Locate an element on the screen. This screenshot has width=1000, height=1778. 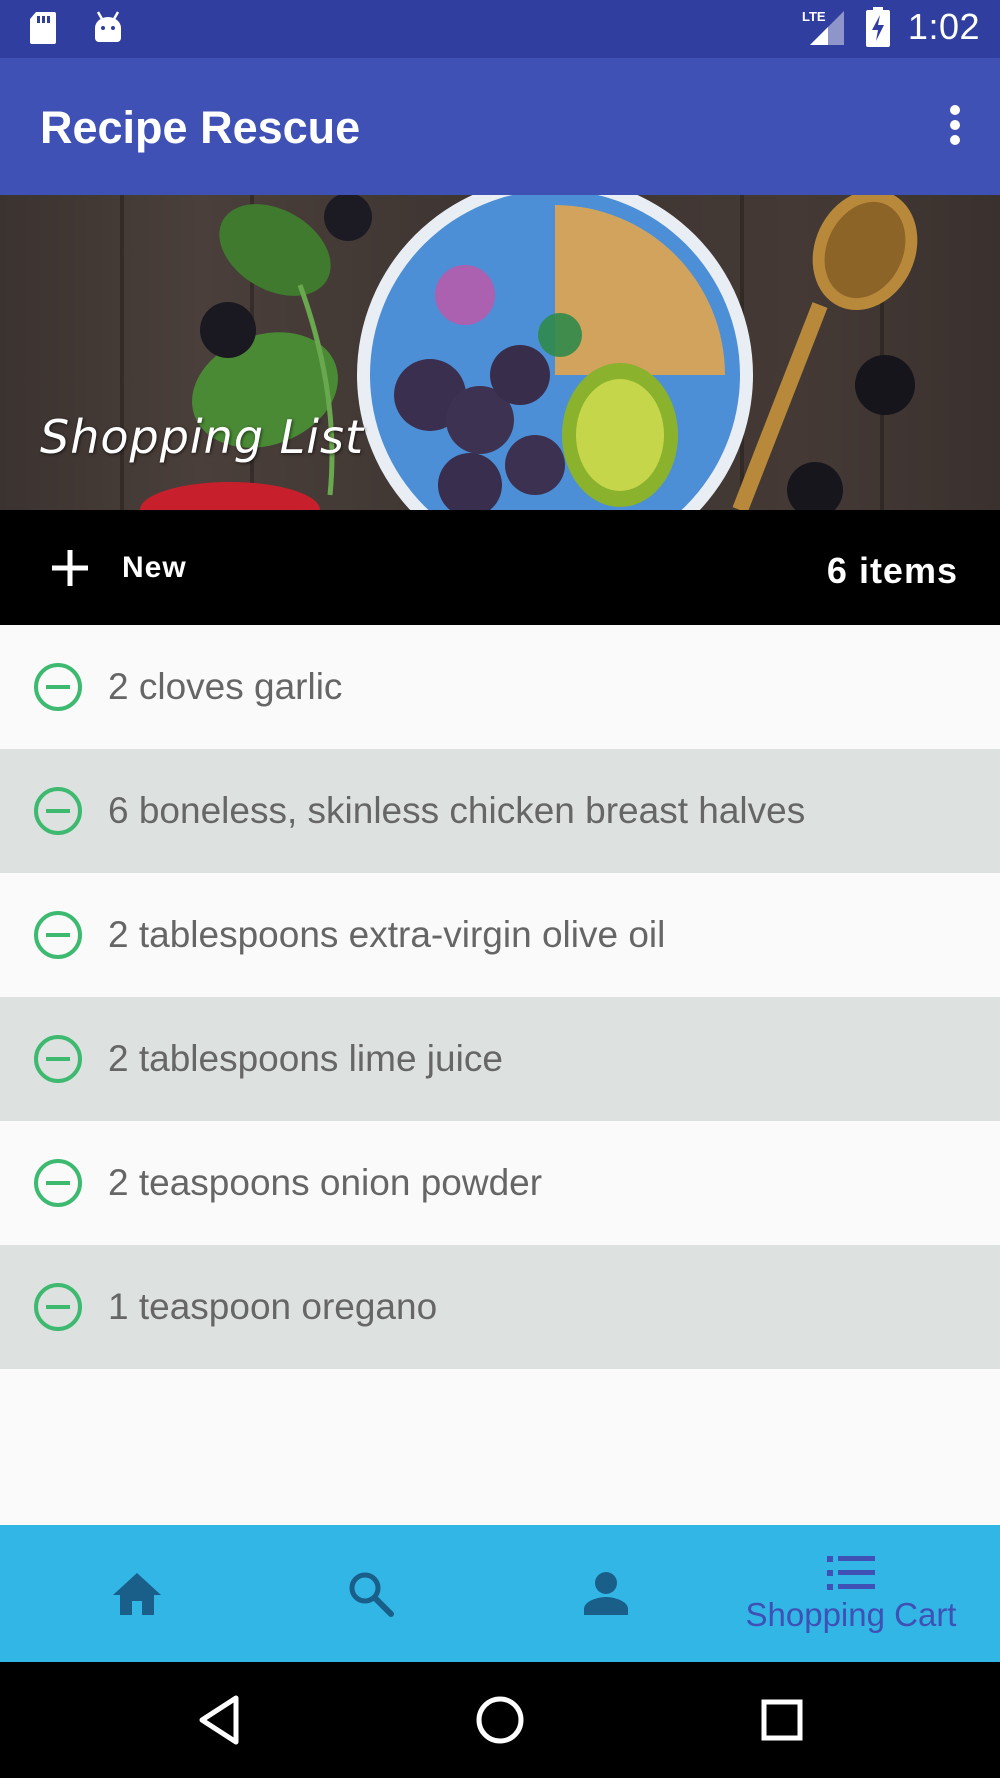
system-nav-bar is located at coordinates (500, 1720).